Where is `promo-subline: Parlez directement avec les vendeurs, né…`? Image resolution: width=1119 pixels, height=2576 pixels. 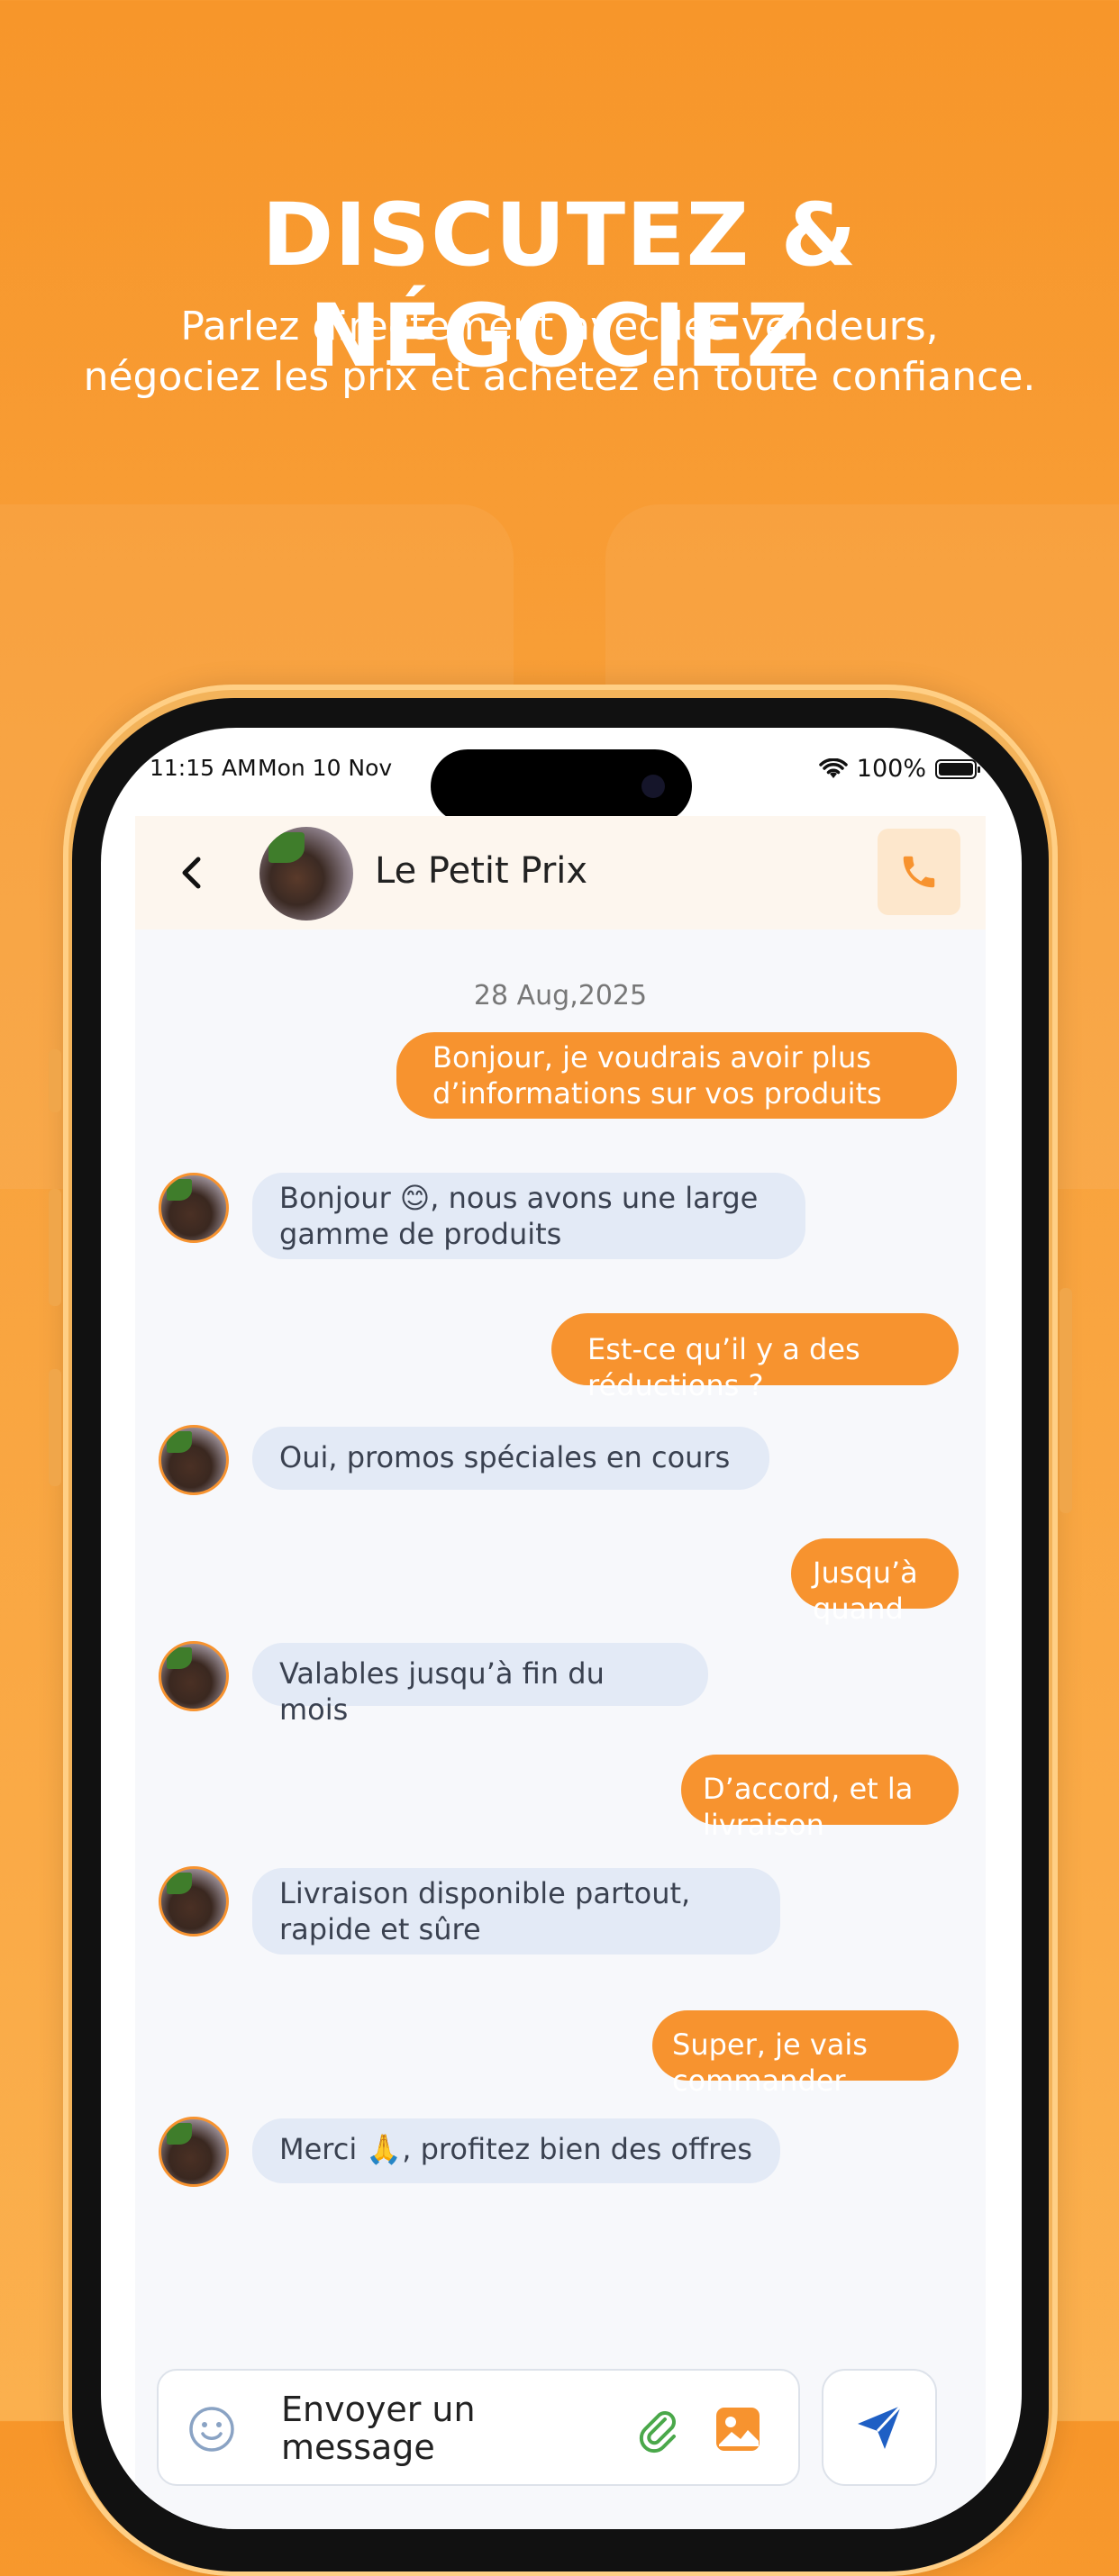
promo-subline: Parlez directement avec les vendeurs, né… is located at coordinates (559, 352).